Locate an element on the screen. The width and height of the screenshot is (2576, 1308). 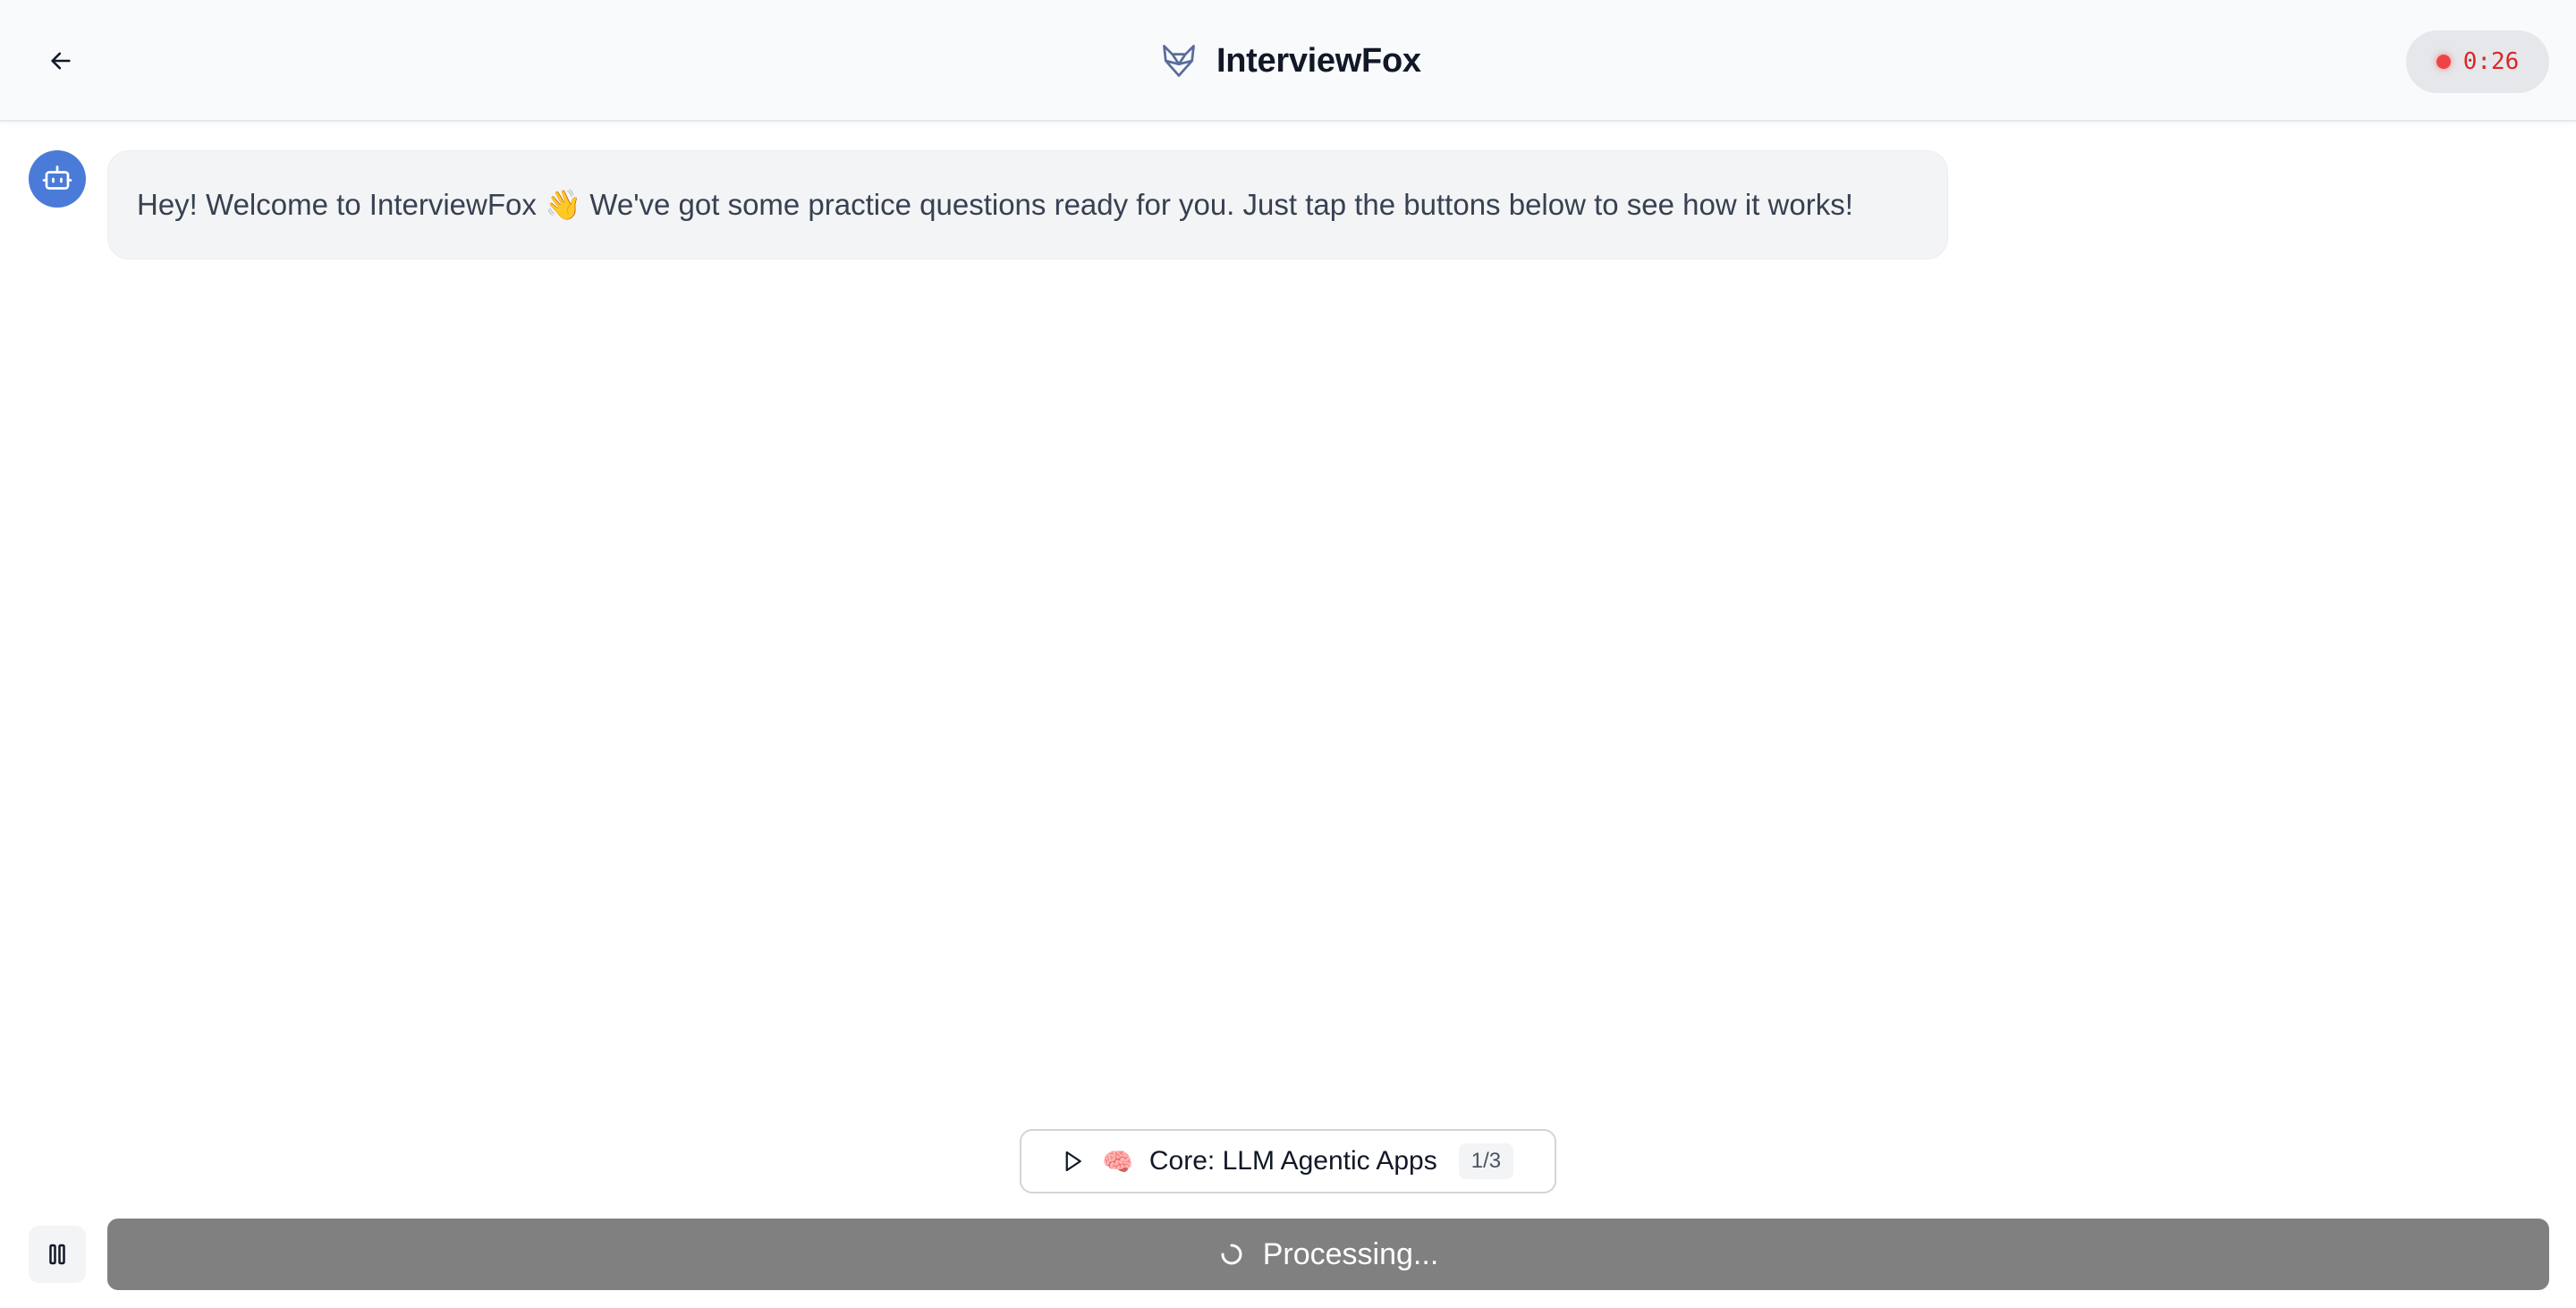
timer-value: 0:26 is located at coordinates (2491, 62).